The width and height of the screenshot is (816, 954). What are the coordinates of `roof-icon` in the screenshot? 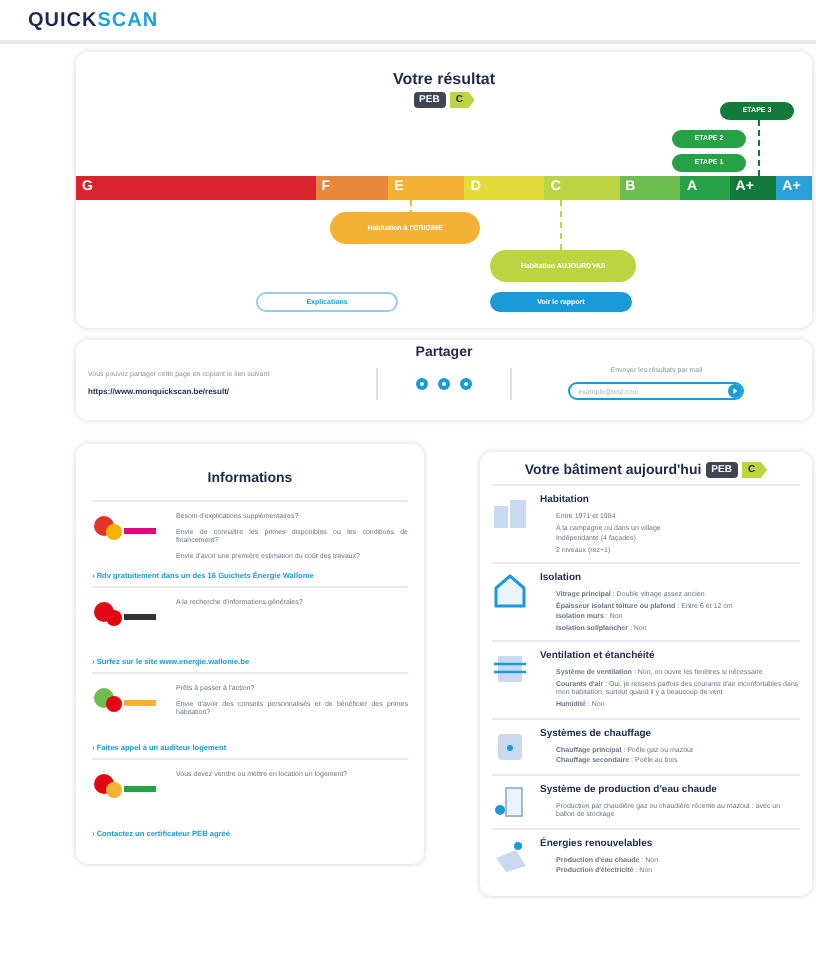 It's located at (510, 590).